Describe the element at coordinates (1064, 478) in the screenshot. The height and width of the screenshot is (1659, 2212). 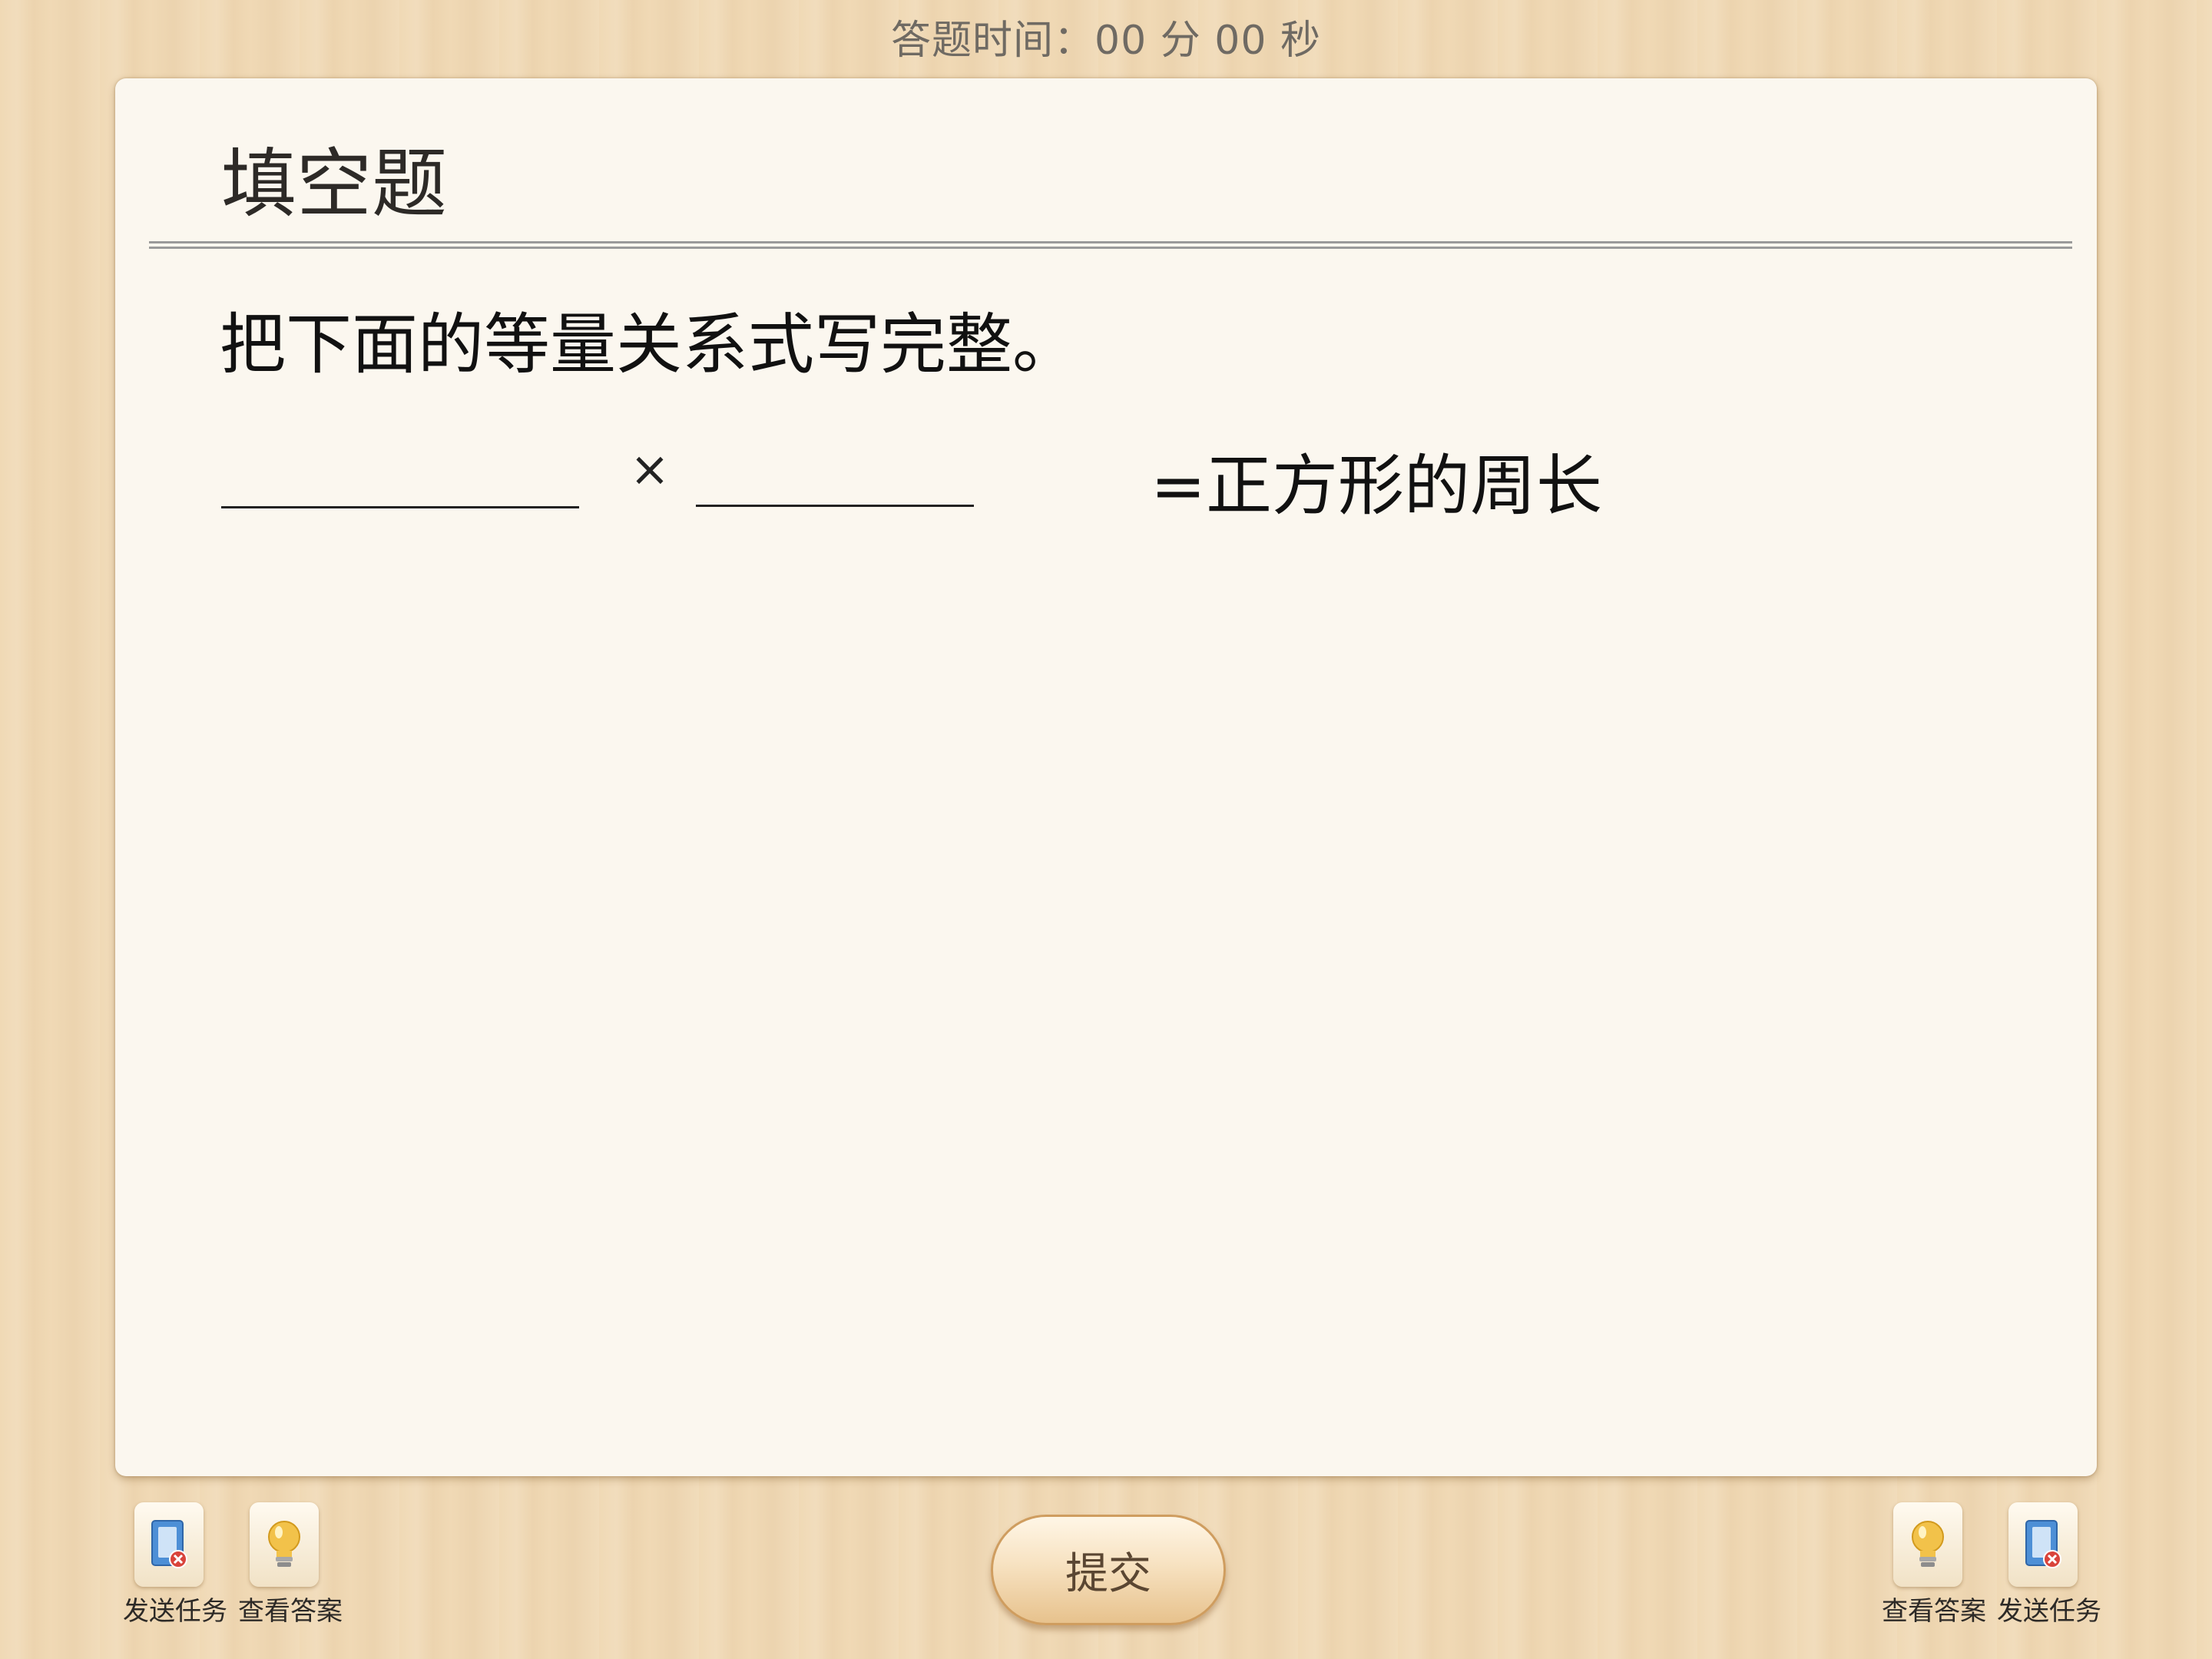
I see `equation-row: × =正方形的周长` at that location.